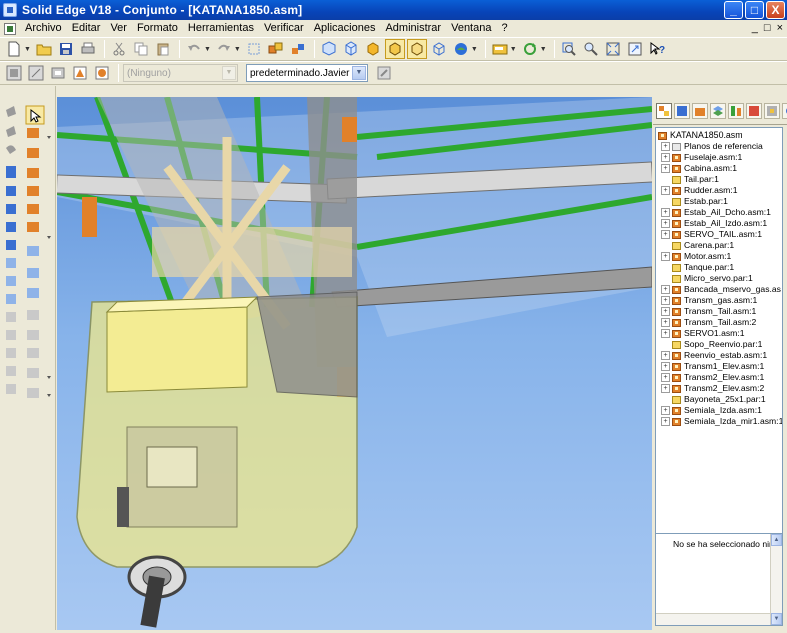 This screenshot has width=787, height=633. Describe the element at coordinates (27, 49) in the screenshot. I see `new-dropdown-icon: ▼` at that location.